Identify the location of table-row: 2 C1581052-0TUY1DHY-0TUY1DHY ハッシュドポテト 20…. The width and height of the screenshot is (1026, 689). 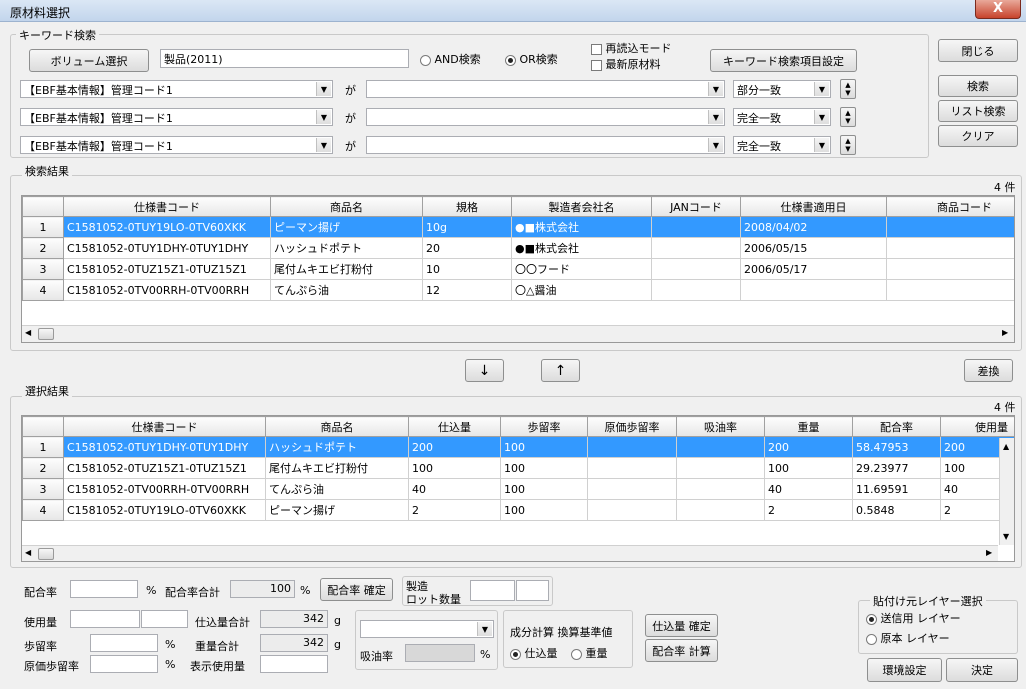
(518, 248).